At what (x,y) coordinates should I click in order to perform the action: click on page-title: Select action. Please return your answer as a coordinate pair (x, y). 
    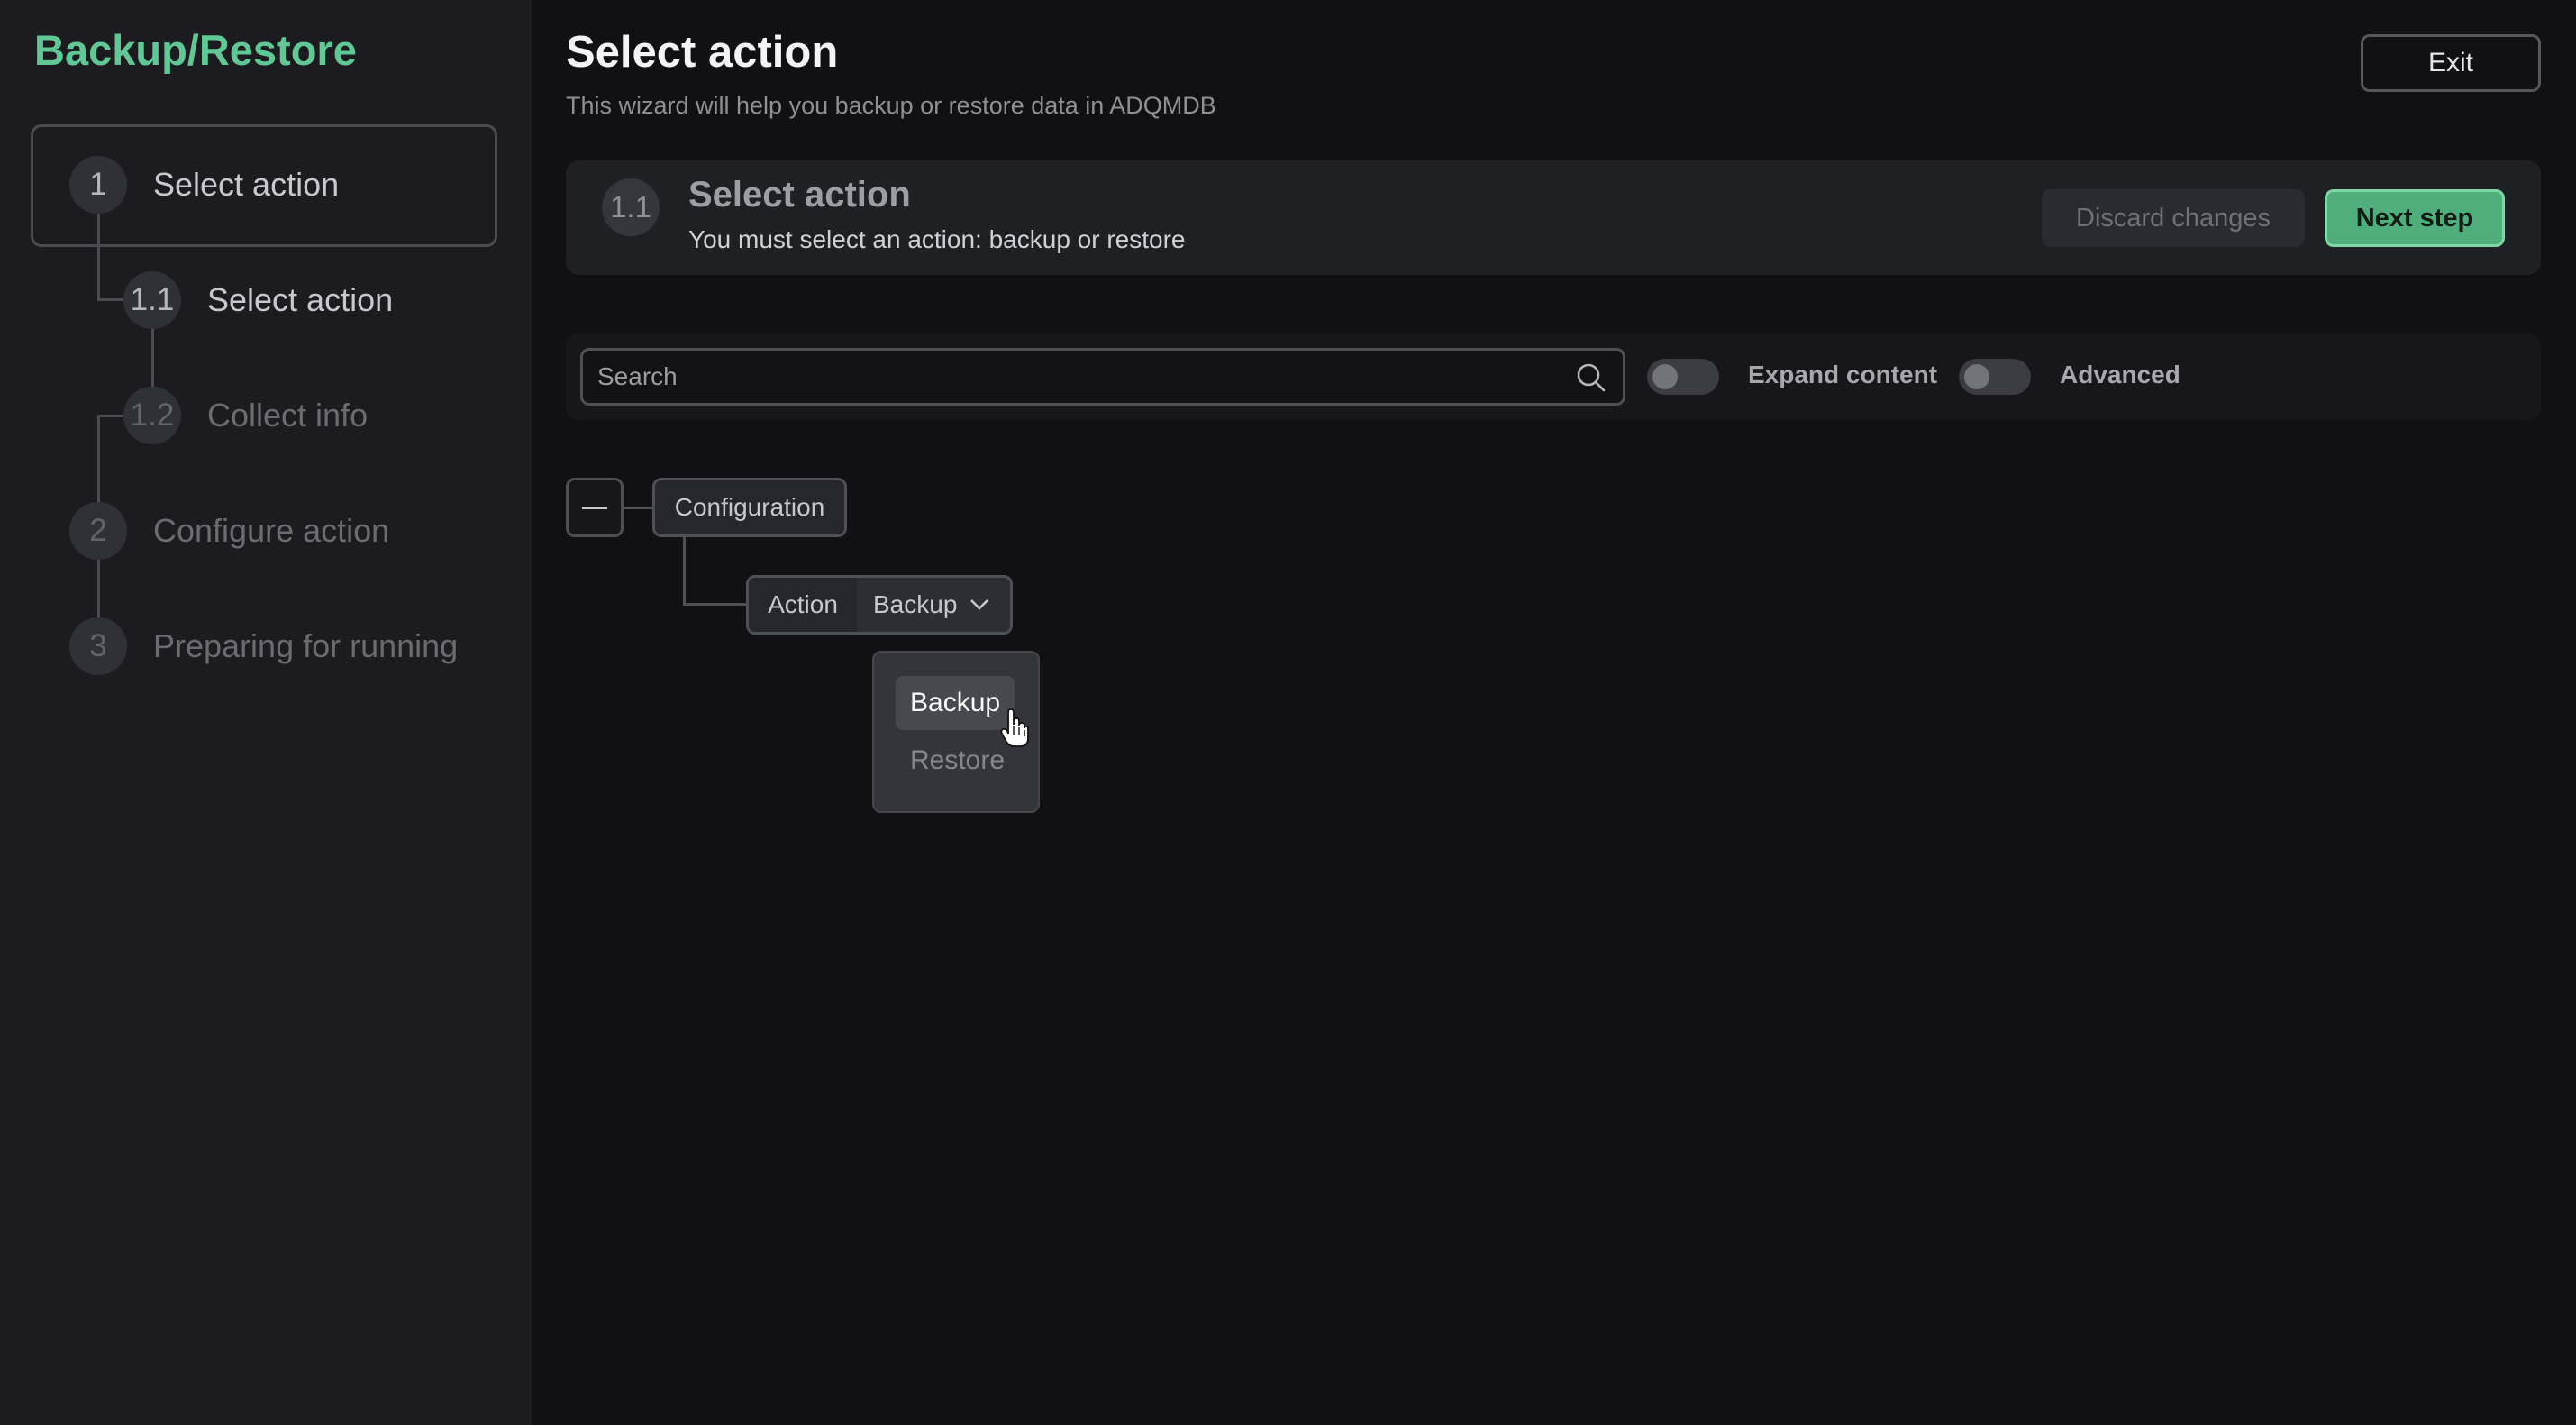
    Looking at the image, I should click on (702, 53).